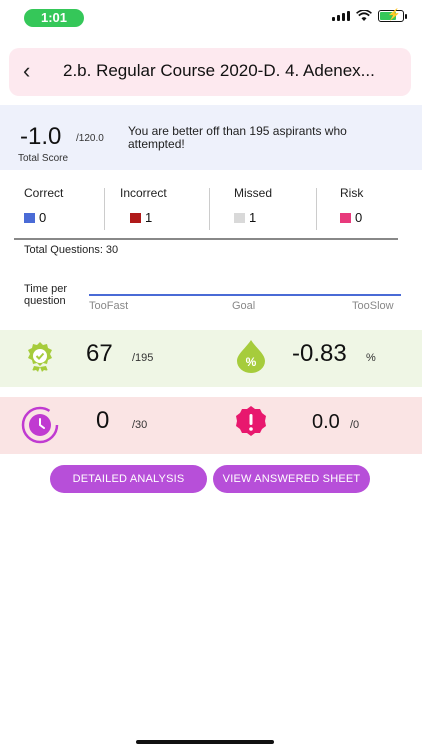 Image resolution: width=422 pixels, height=750 pixels. Describe the element at coordinates (140, 425) in the screenshot. I see `time-total: /30` at that location.